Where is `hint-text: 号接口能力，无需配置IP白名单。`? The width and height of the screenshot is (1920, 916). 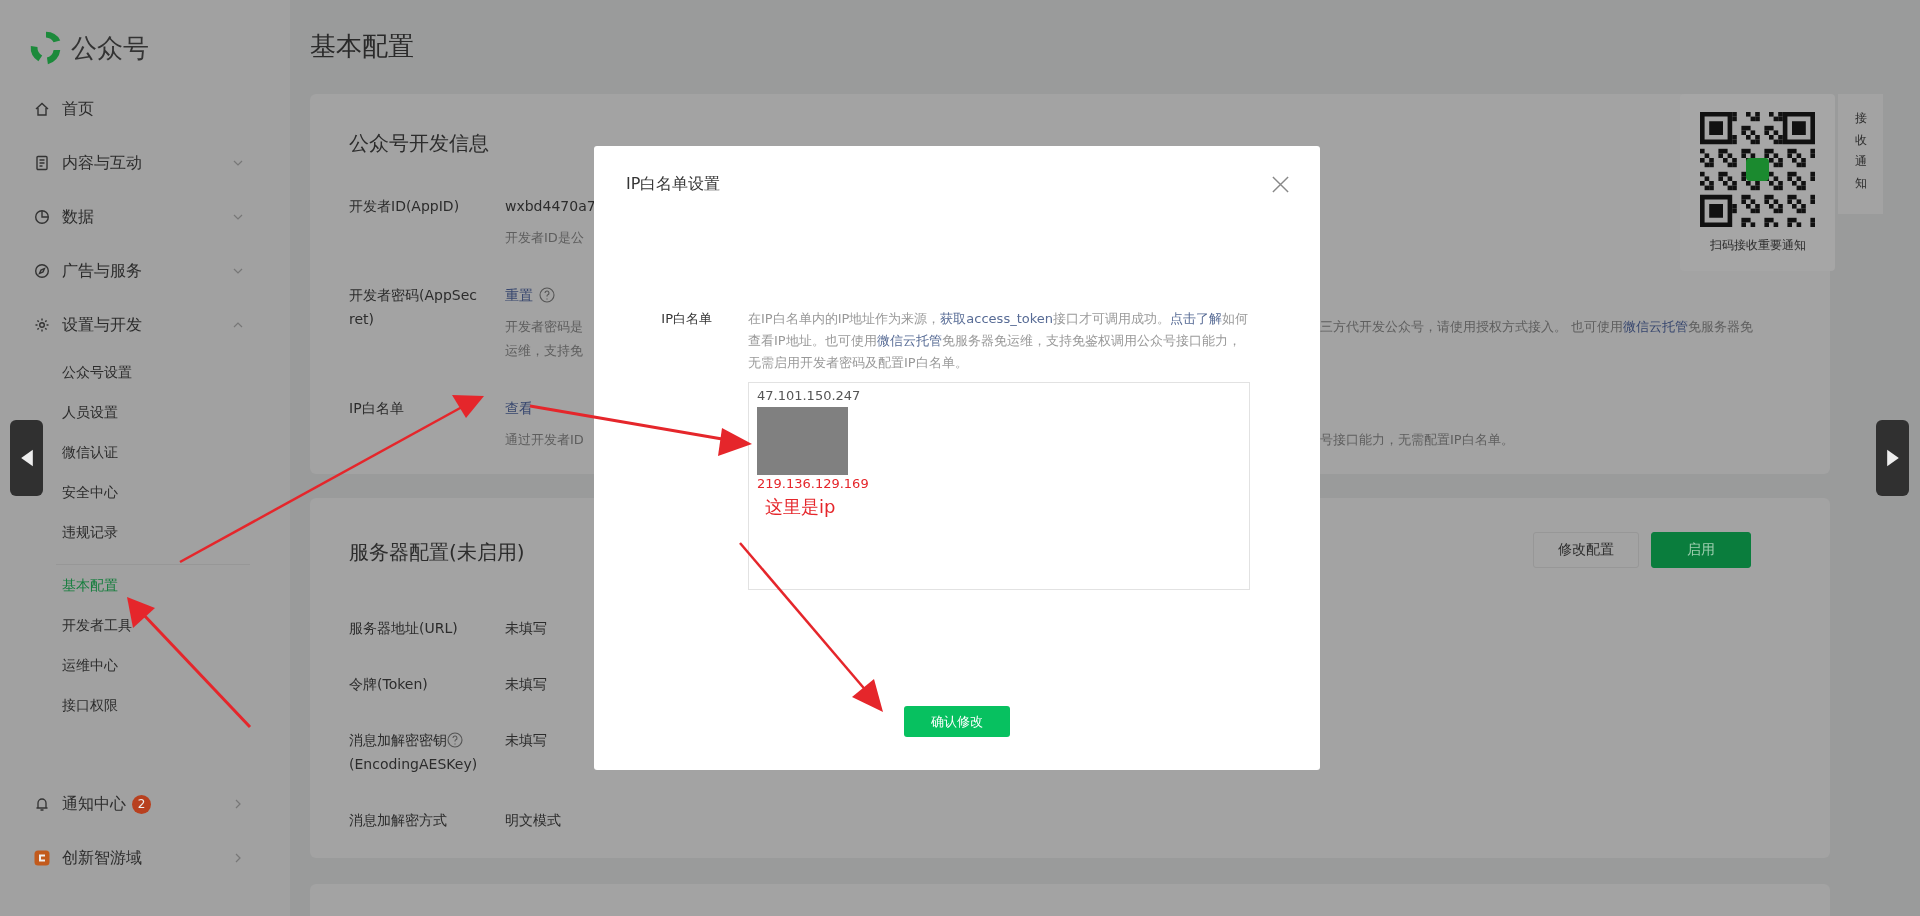 hint-text: 号接口能力，无需配置IP白名单。 is located at coordinates (1417, 440).